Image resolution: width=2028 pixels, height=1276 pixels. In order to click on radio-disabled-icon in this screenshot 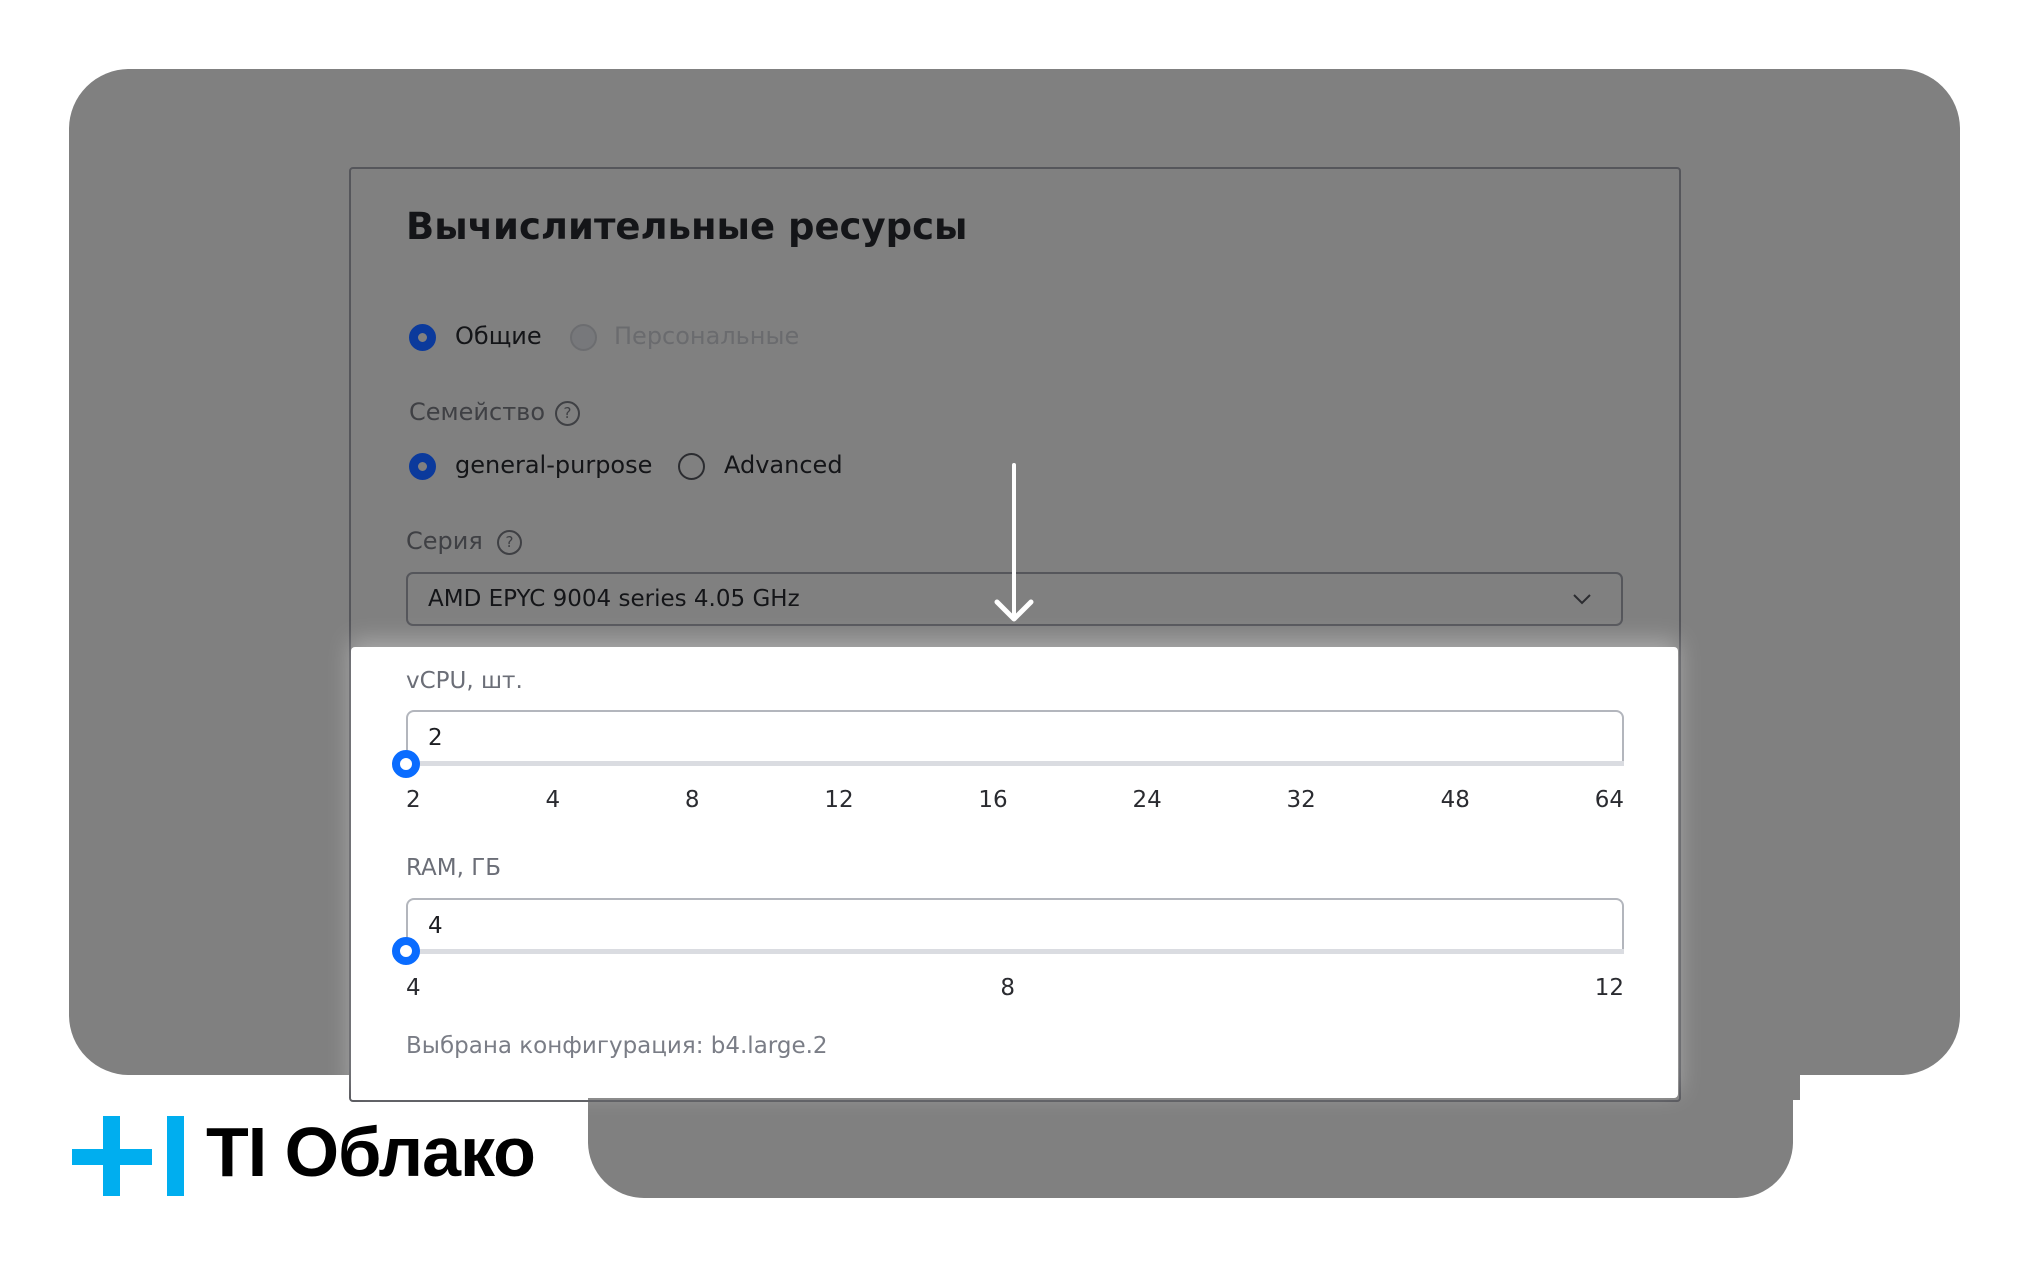, I will do `click(583, 337)`.